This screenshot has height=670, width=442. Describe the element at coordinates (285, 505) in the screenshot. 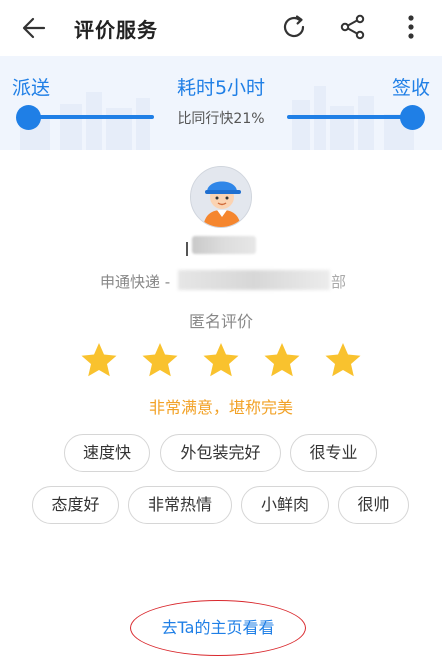

I see `tag-chip: 小鲜肉` at that location.